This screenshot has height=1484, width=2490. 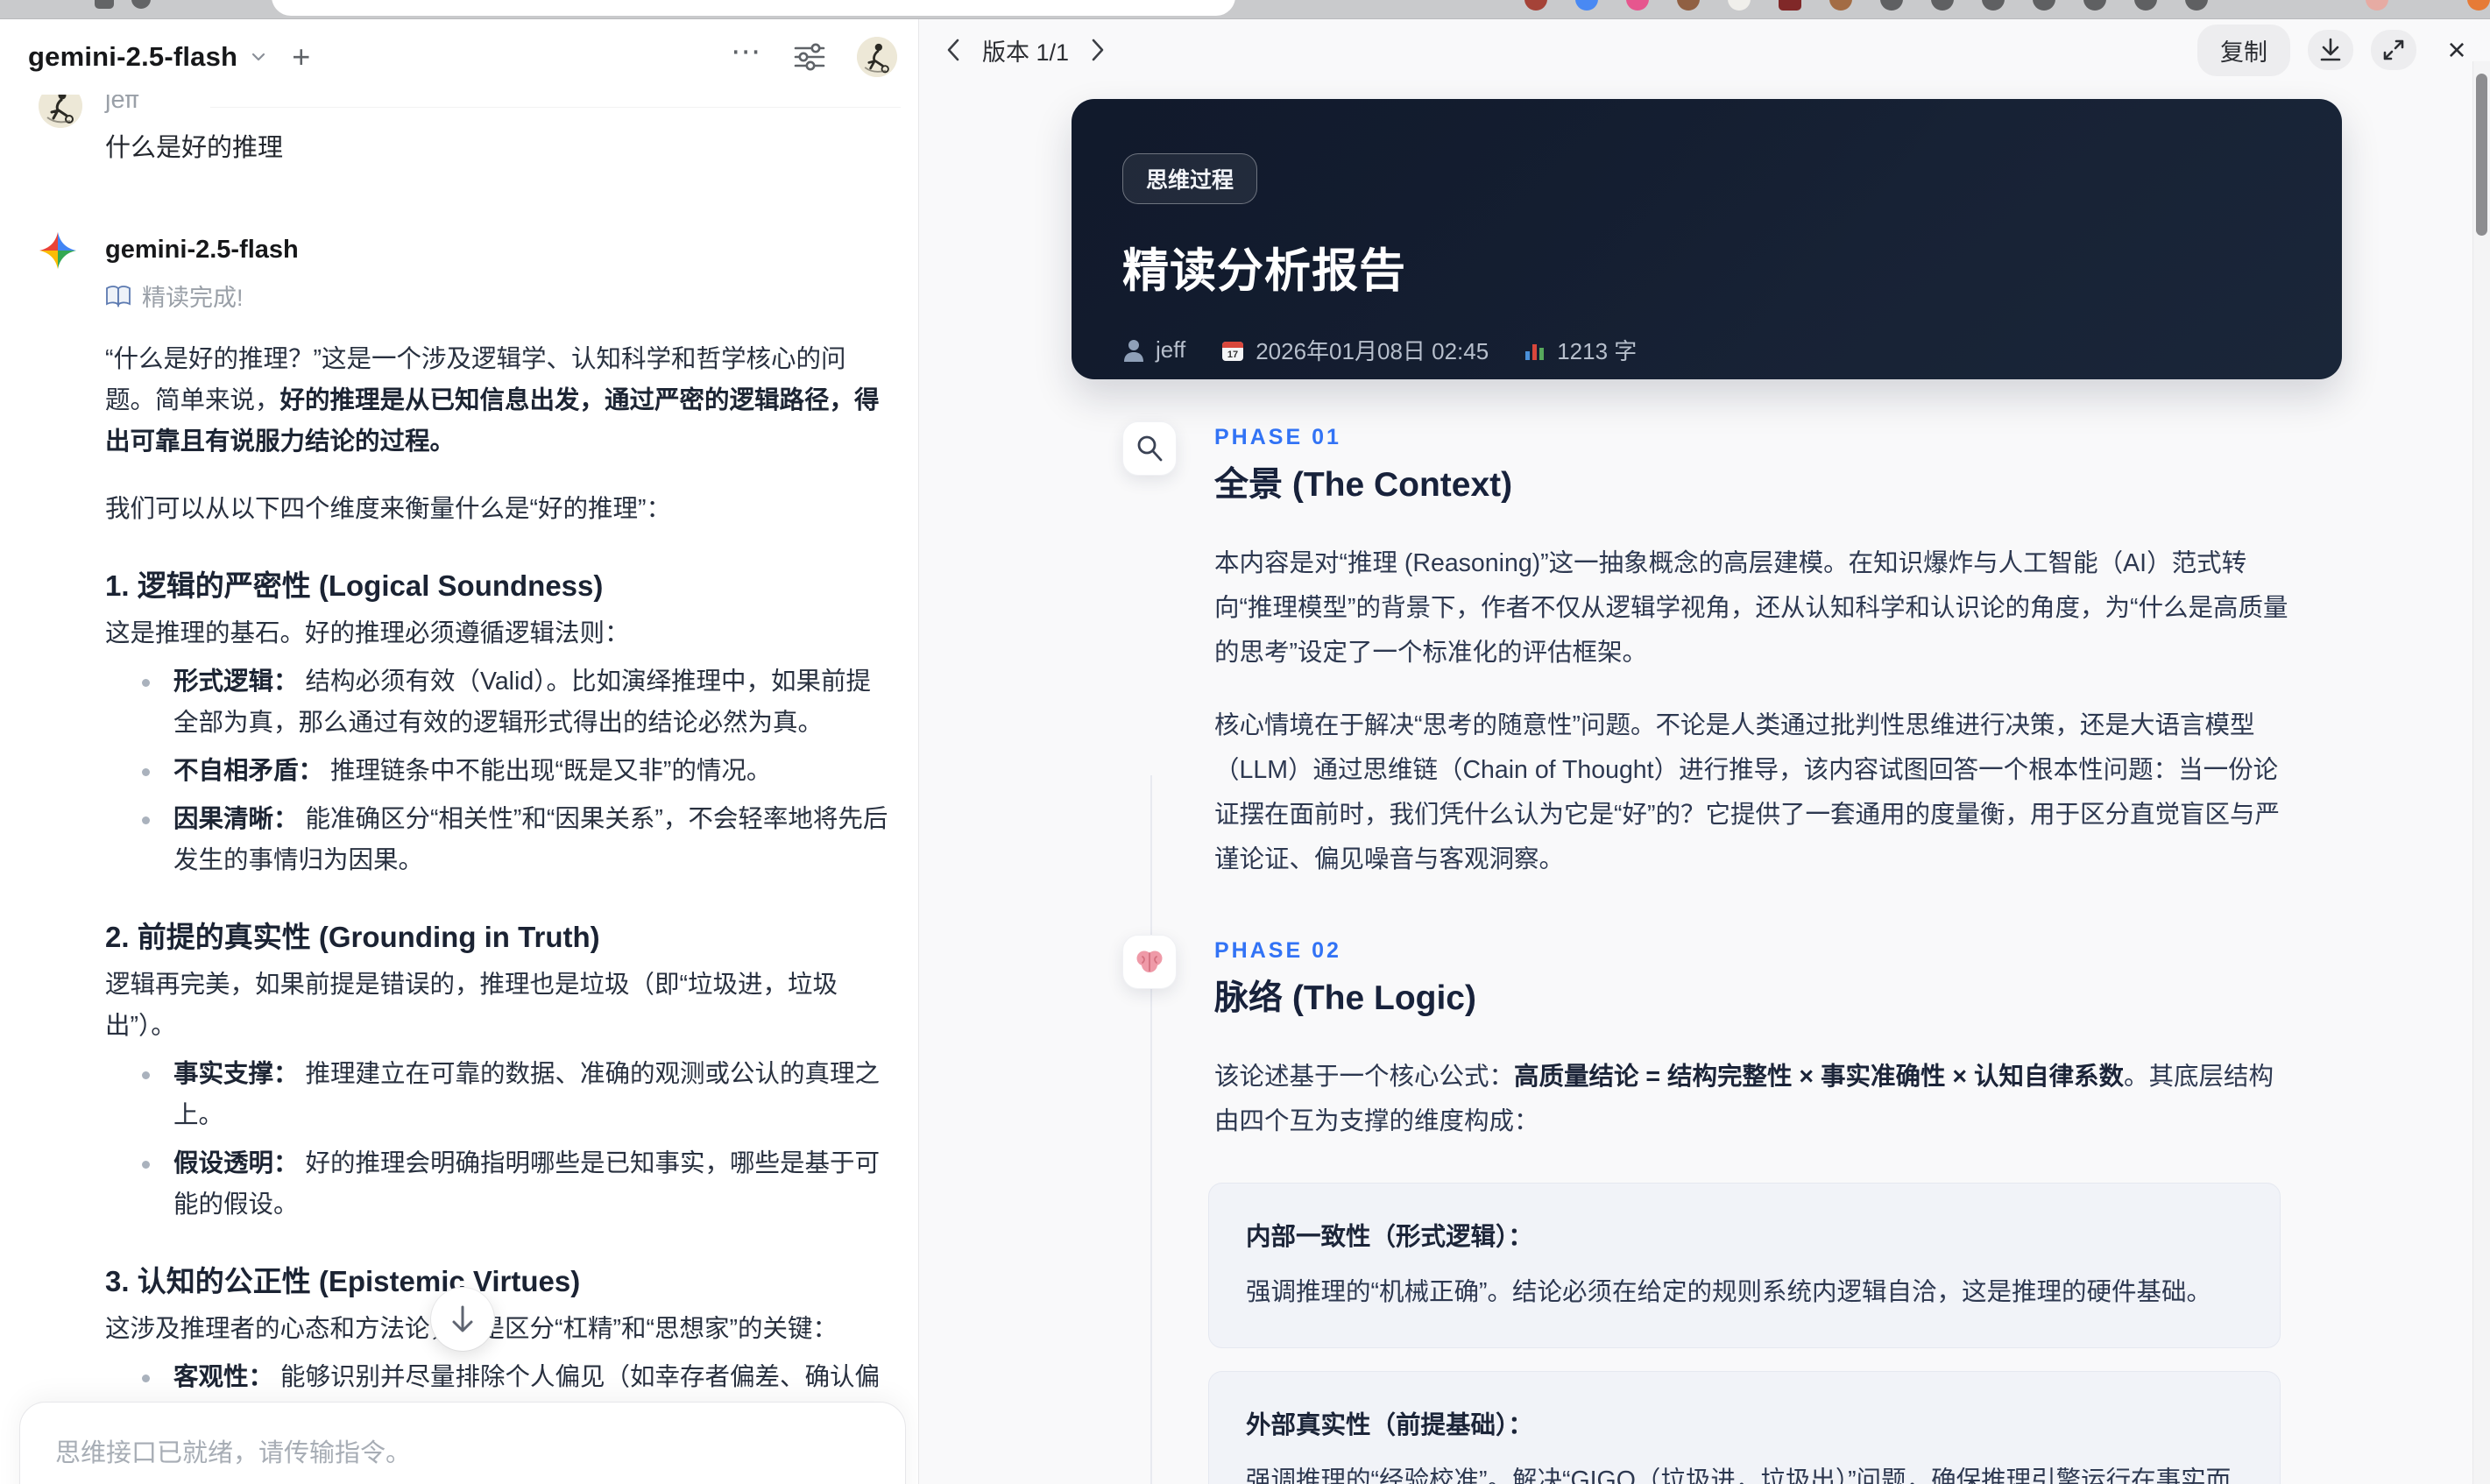 I want to click on phase-title: 全景 (The Context), so click(x=1364, y=485).